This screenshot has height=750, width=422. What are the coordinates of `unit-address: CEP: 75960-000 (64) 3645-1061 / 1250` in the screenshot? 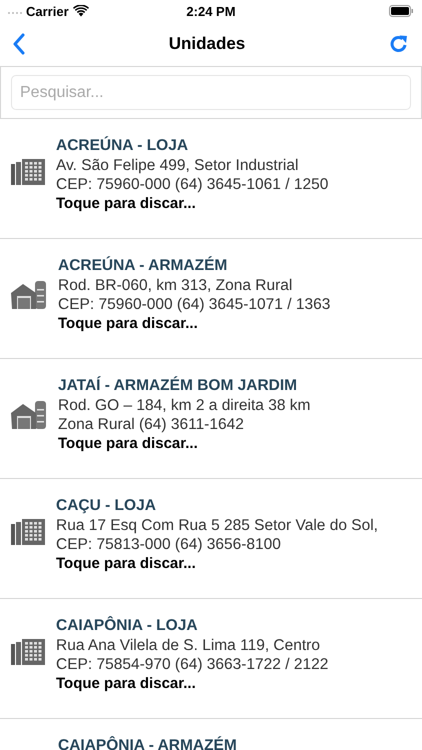 It's located at (192, 184).